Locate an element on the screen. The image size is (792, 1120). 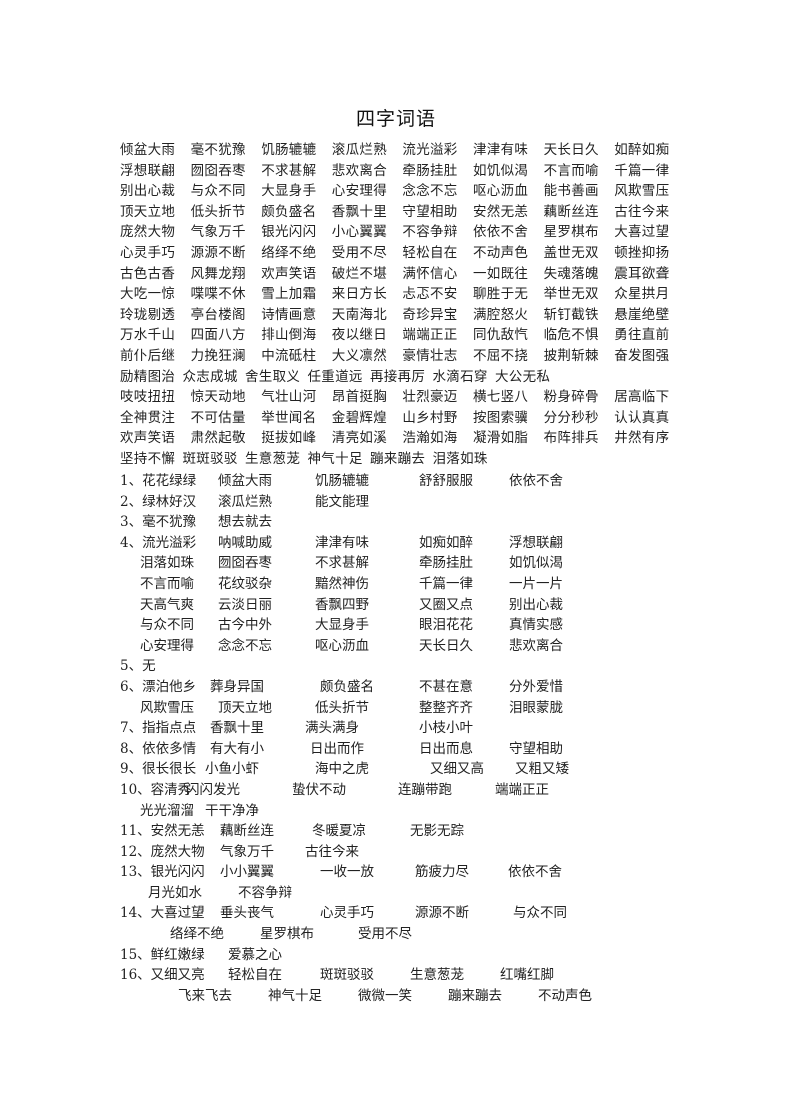
idiom: 满怀信心 is located at coordinates (430, 273).